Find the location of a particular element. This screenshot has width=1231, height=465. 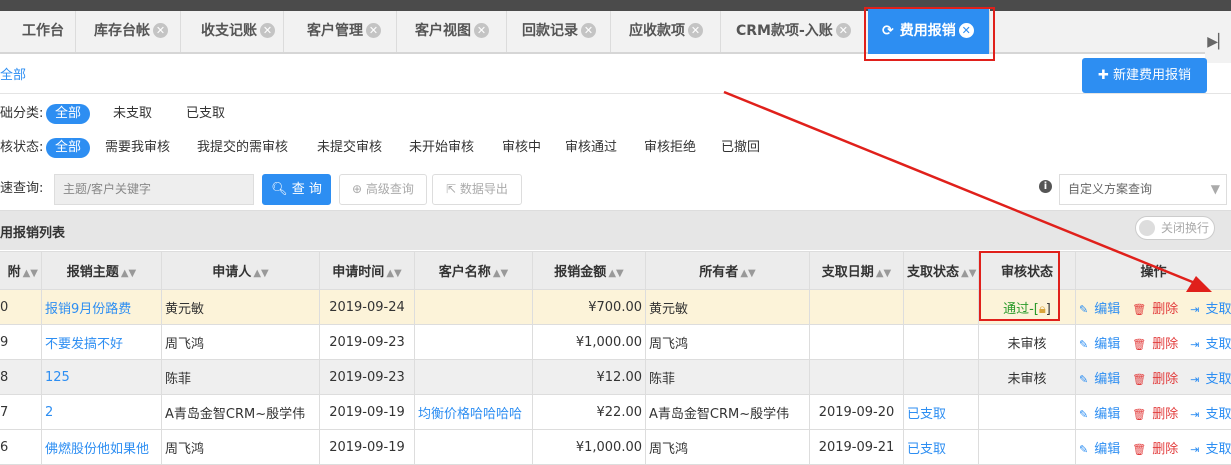

status-option-rejected: 审核拒绝 is located at coordinates (670, 148).